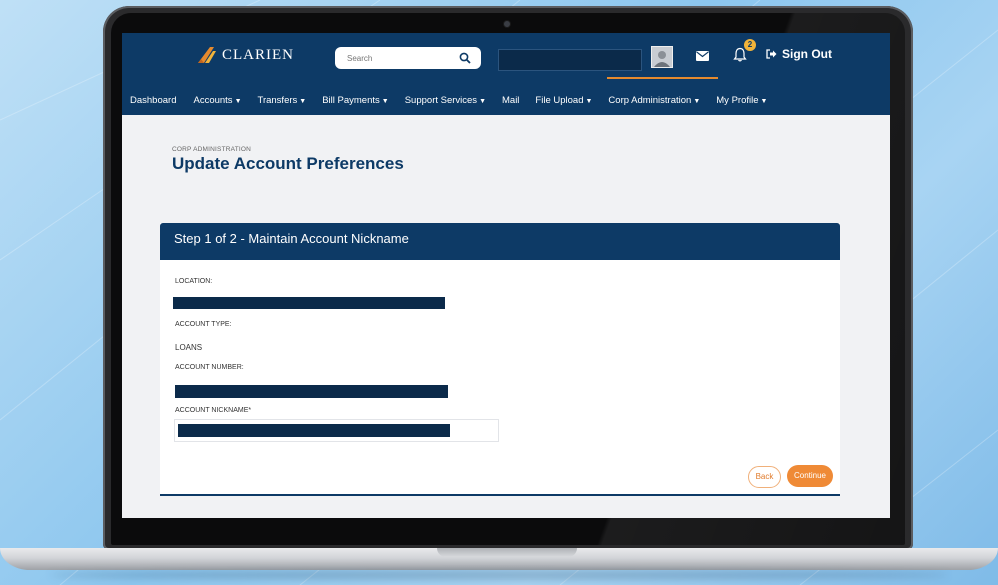 The height and width of the screenshot is (585, 998). Describe the element at coordinates (741, 100) in the screenshot. I see `nav-my-profile: My Profile ▼` at that location.